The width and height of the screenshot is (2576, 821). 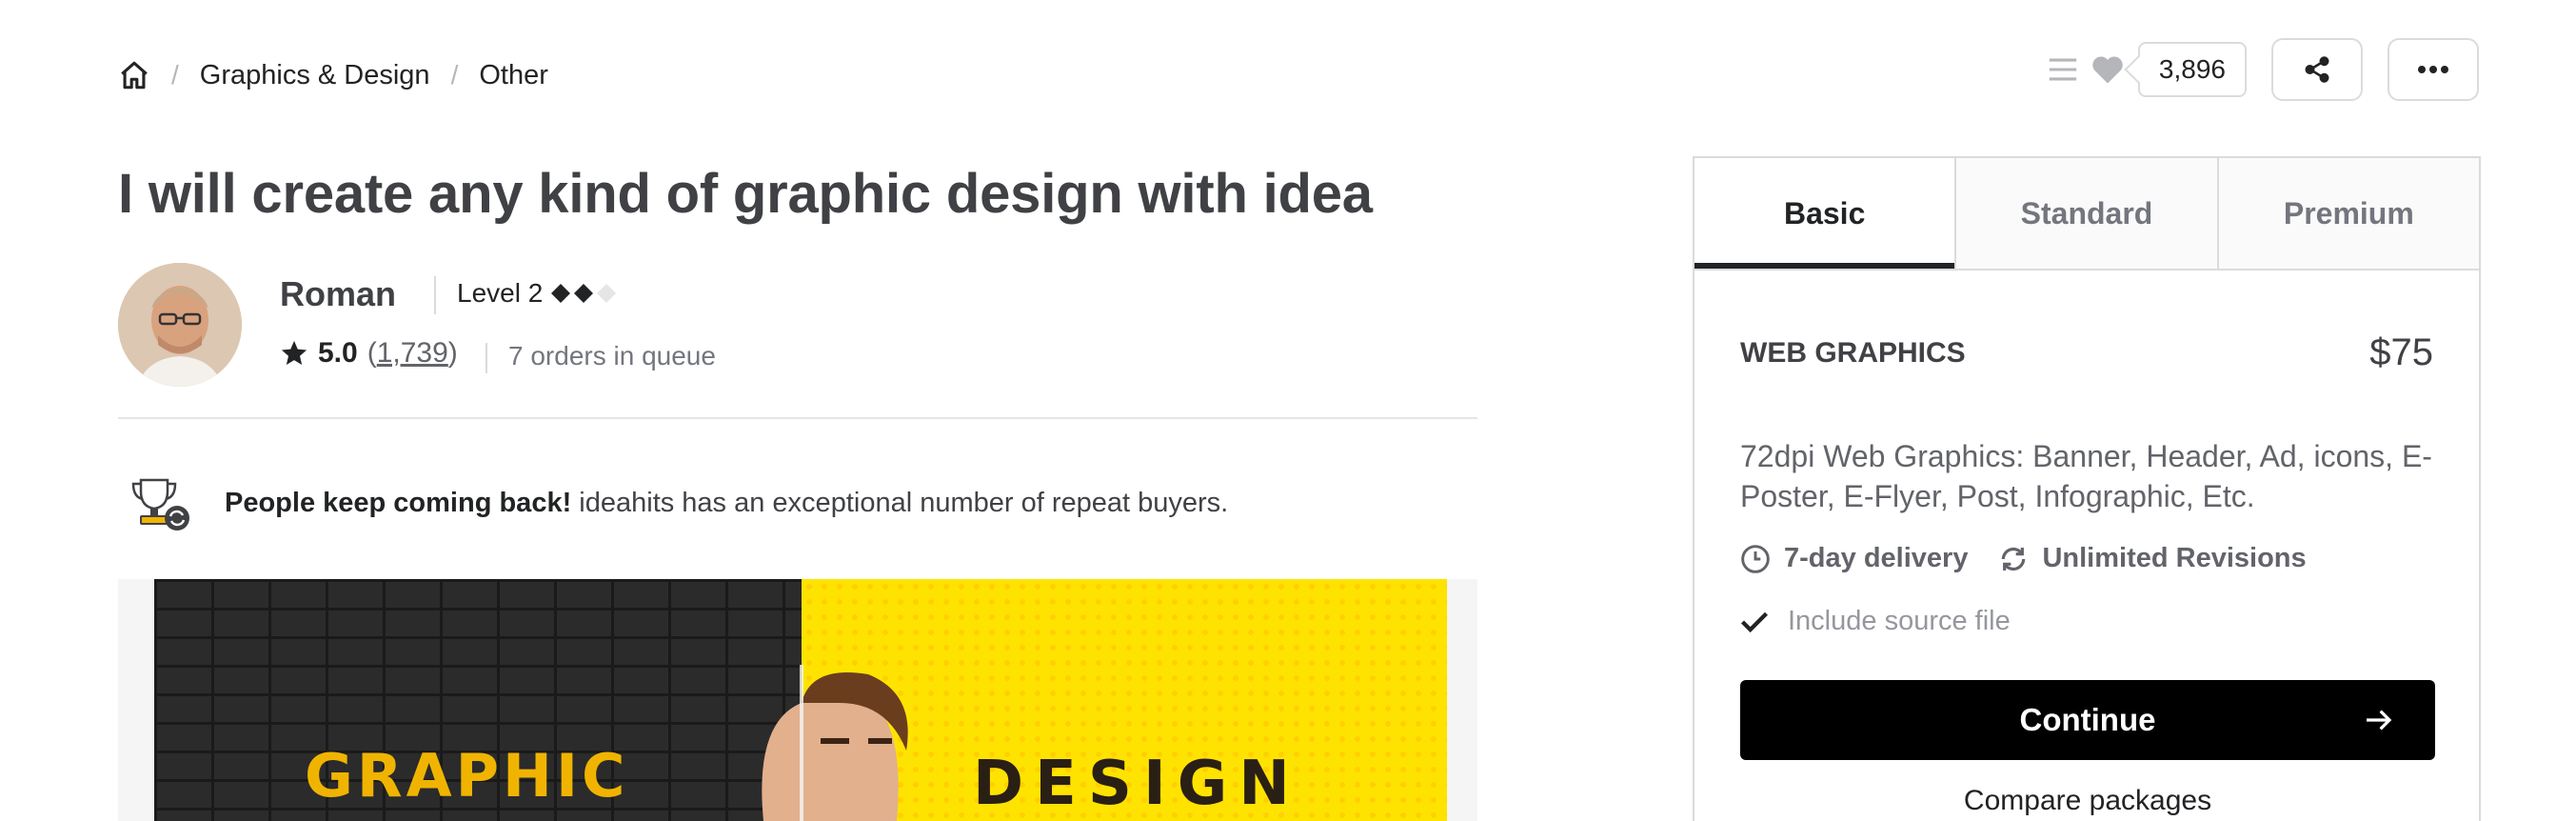 I want to click on share-icon, so click(x=2317, y=69).